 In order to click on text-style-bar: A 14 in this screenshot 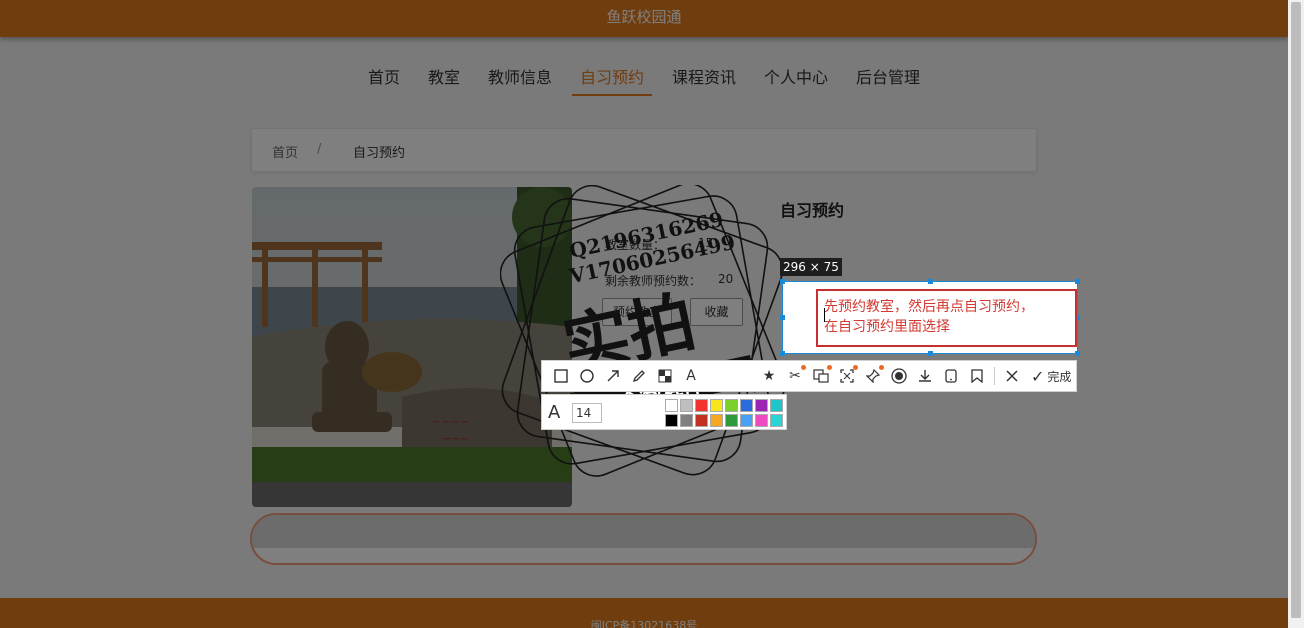, I will do `click(664, 412)`.